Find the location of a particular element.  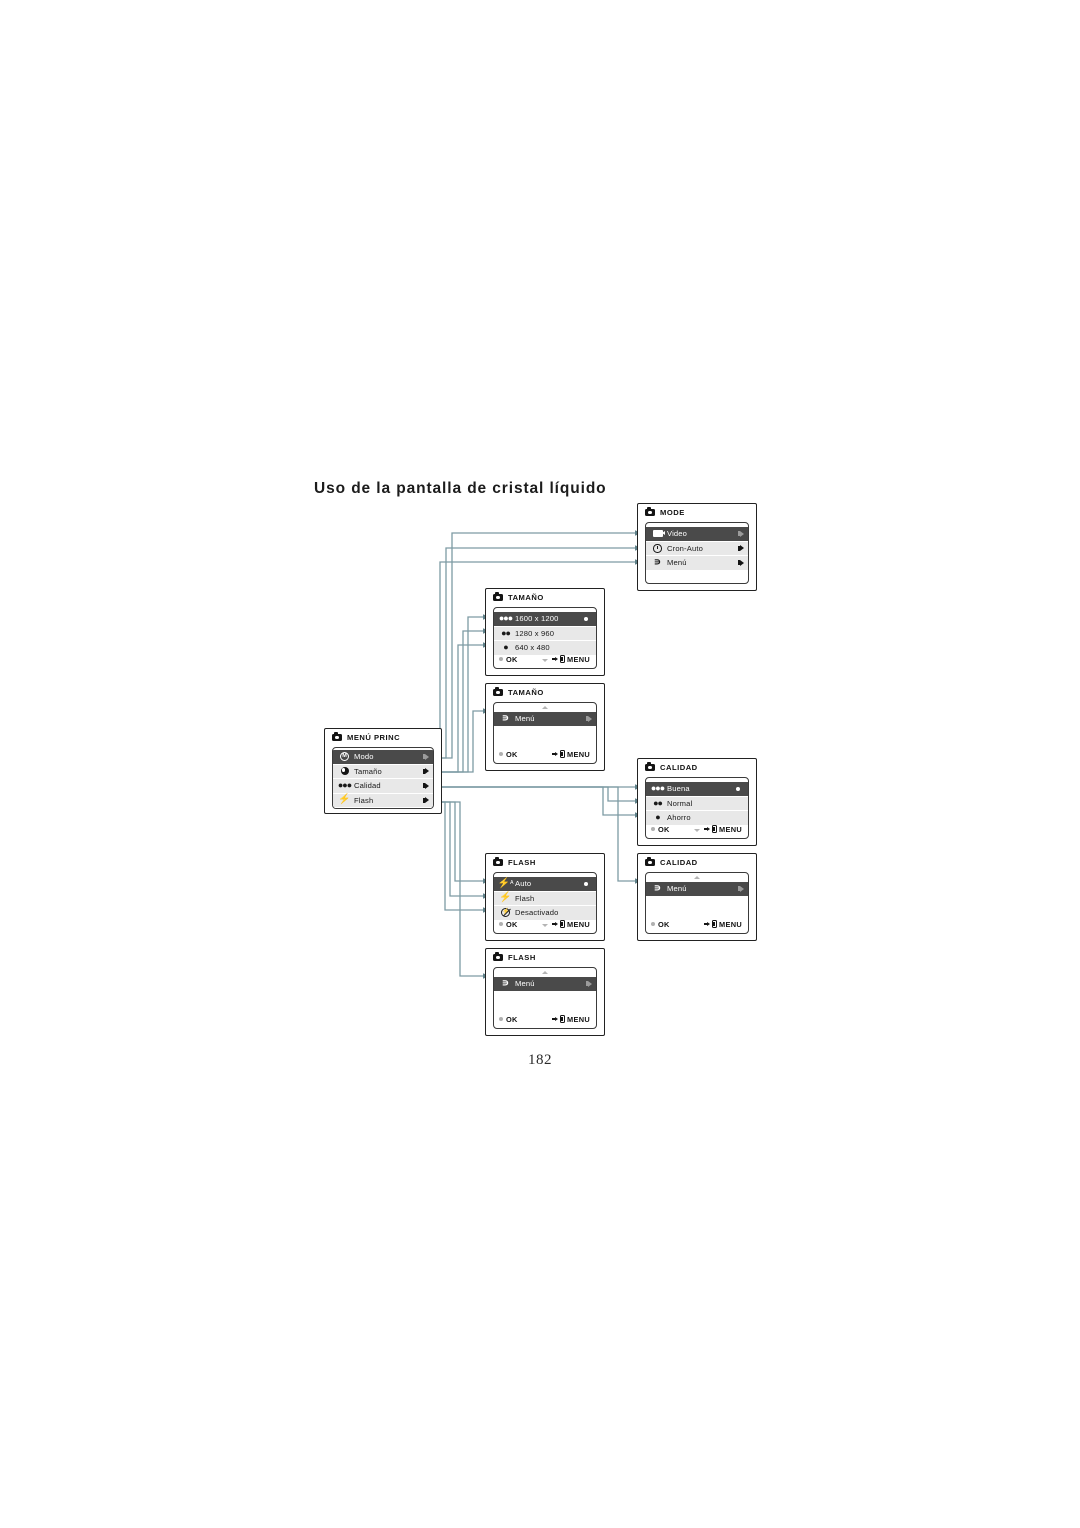

menu-row-normal: ●● Normal is located at coordinates (697, 803).